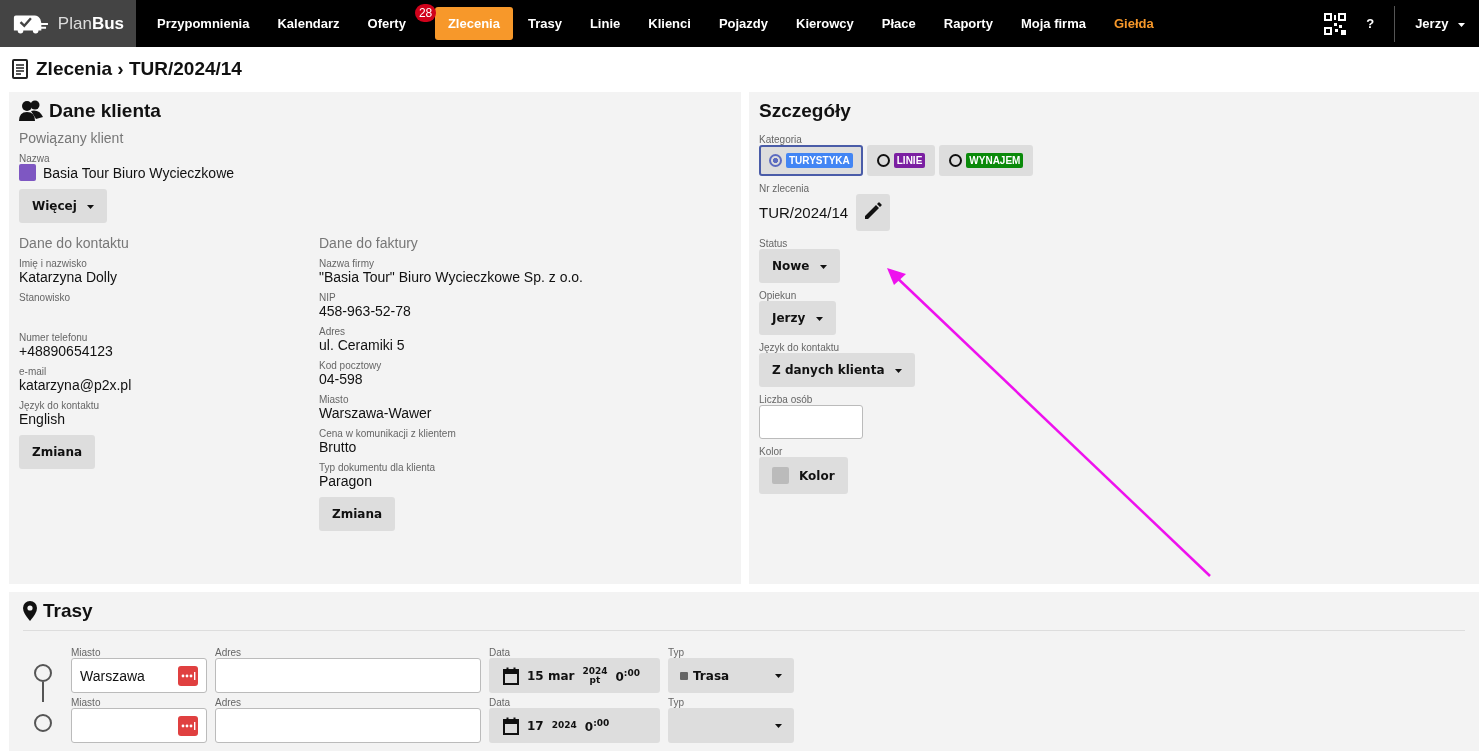  Describe the element at coordinates (43, 723) in the screenshot. I see `route-stop-marker` at that location.